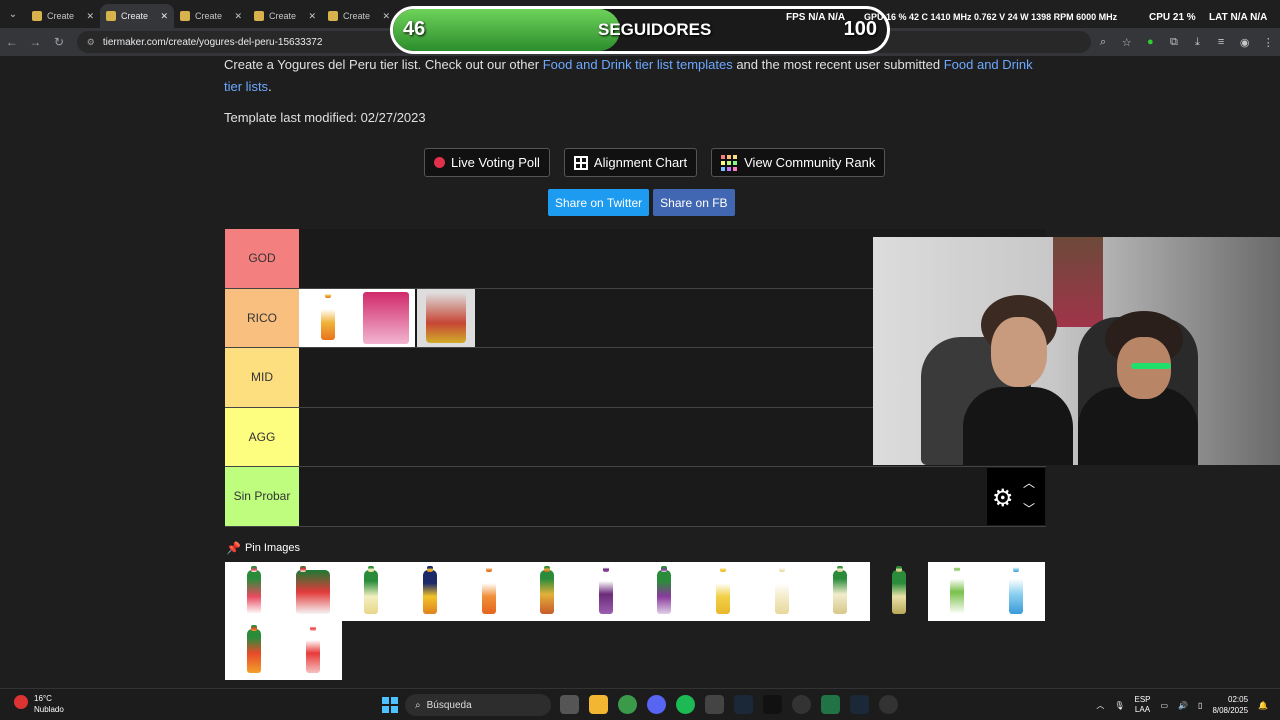 The image size is (1280, 720). Describe the element at coordinates (1198, 42) in the screenshot. I see `download-icon: ⤓` at that location.